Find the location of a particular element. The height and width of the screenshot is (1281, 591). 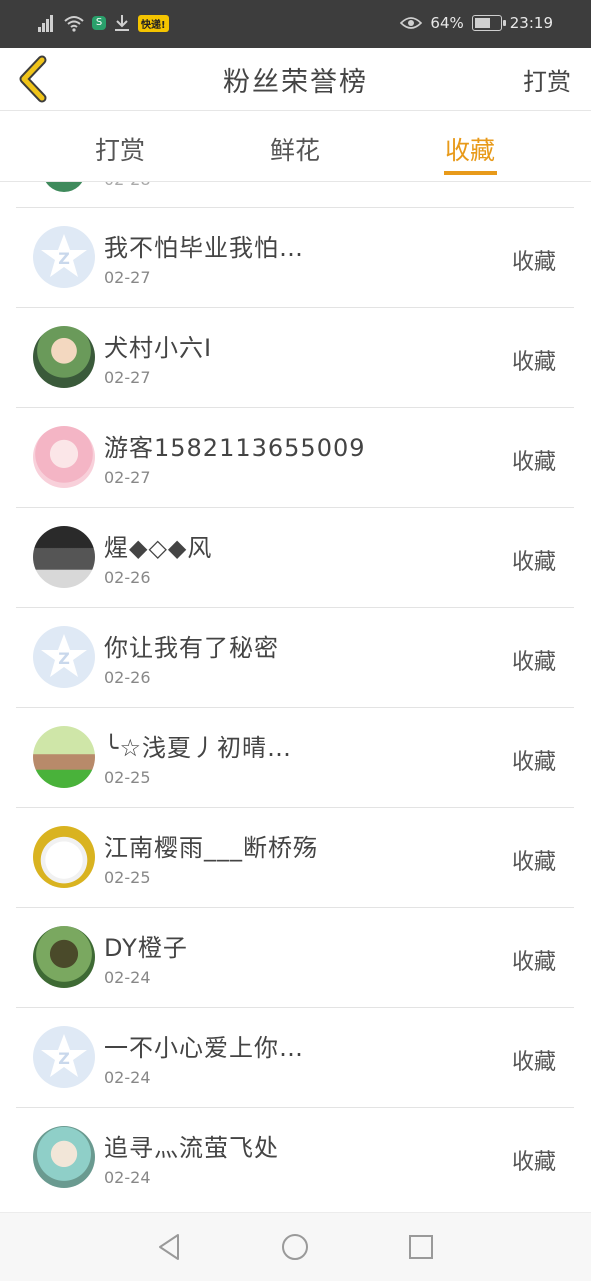

list-item: 犬村小六I 02-27 收藏 is located at coordinates (295, 357).